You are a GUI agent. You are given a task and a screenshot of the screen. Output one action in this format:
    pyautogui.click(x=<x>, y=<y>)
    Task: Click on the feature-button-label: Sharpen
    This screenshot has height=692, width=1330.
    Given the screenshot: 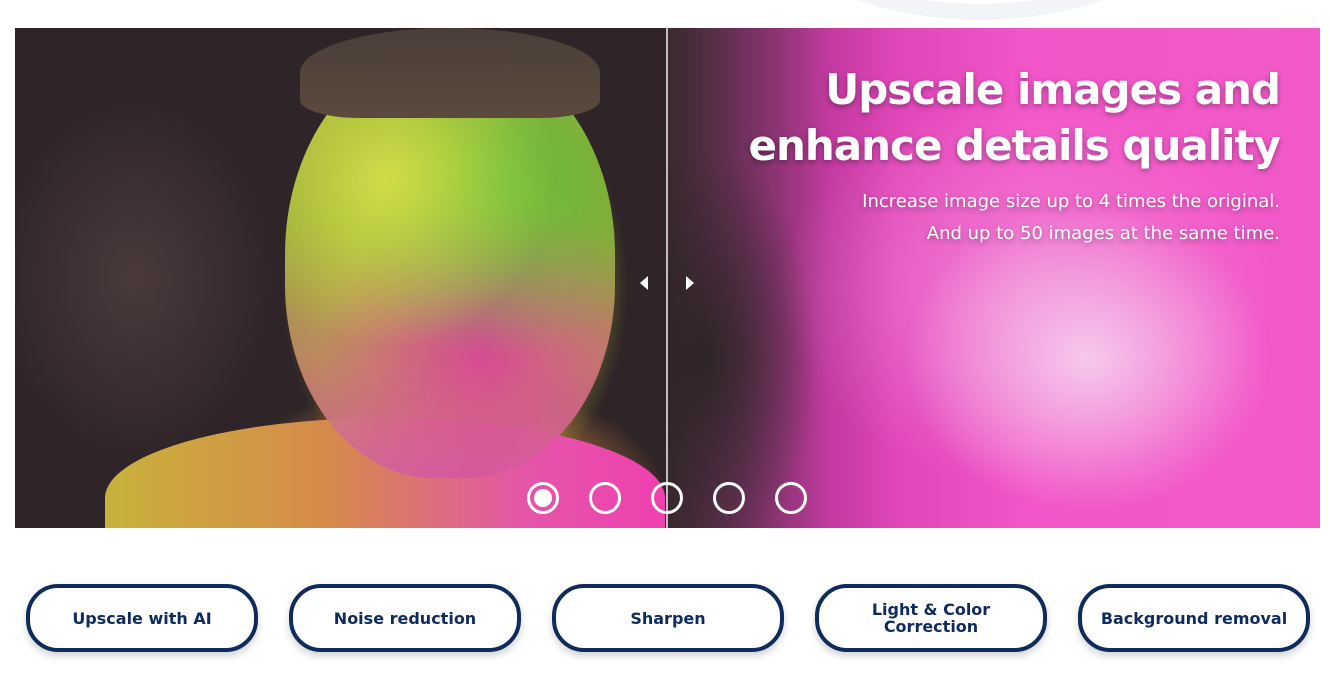 What is the action you would take?
    pyautogui.click(x=668, y=618)
    